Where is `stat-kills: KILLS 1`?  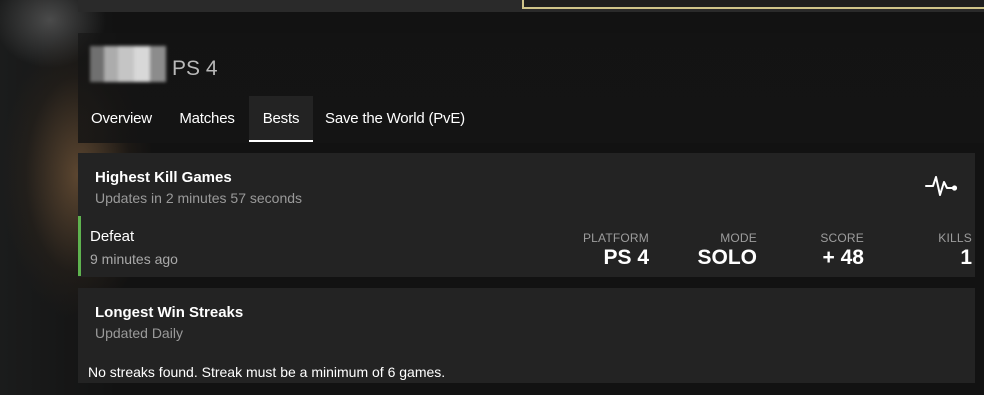 stat-kills: KILLS 1 is located at coordinates (955, 251).